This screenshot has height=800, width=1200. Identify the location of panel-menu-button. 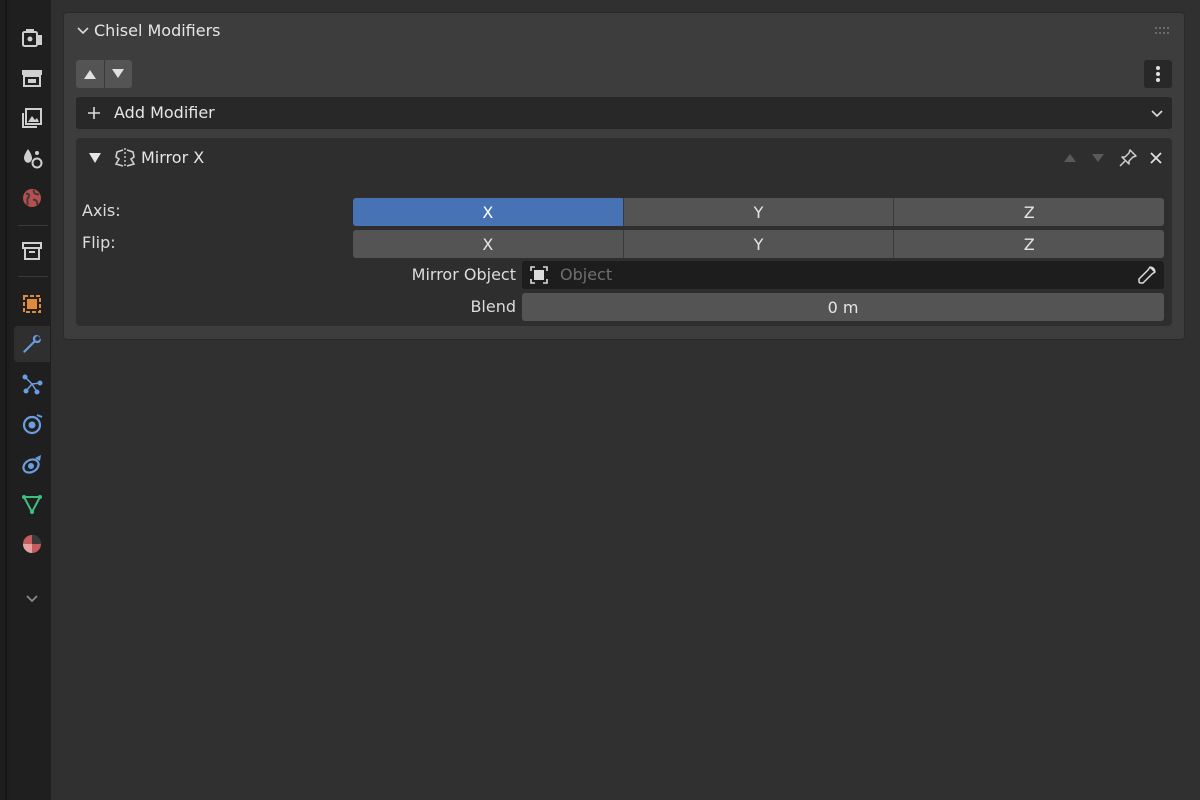
(1158, 74).